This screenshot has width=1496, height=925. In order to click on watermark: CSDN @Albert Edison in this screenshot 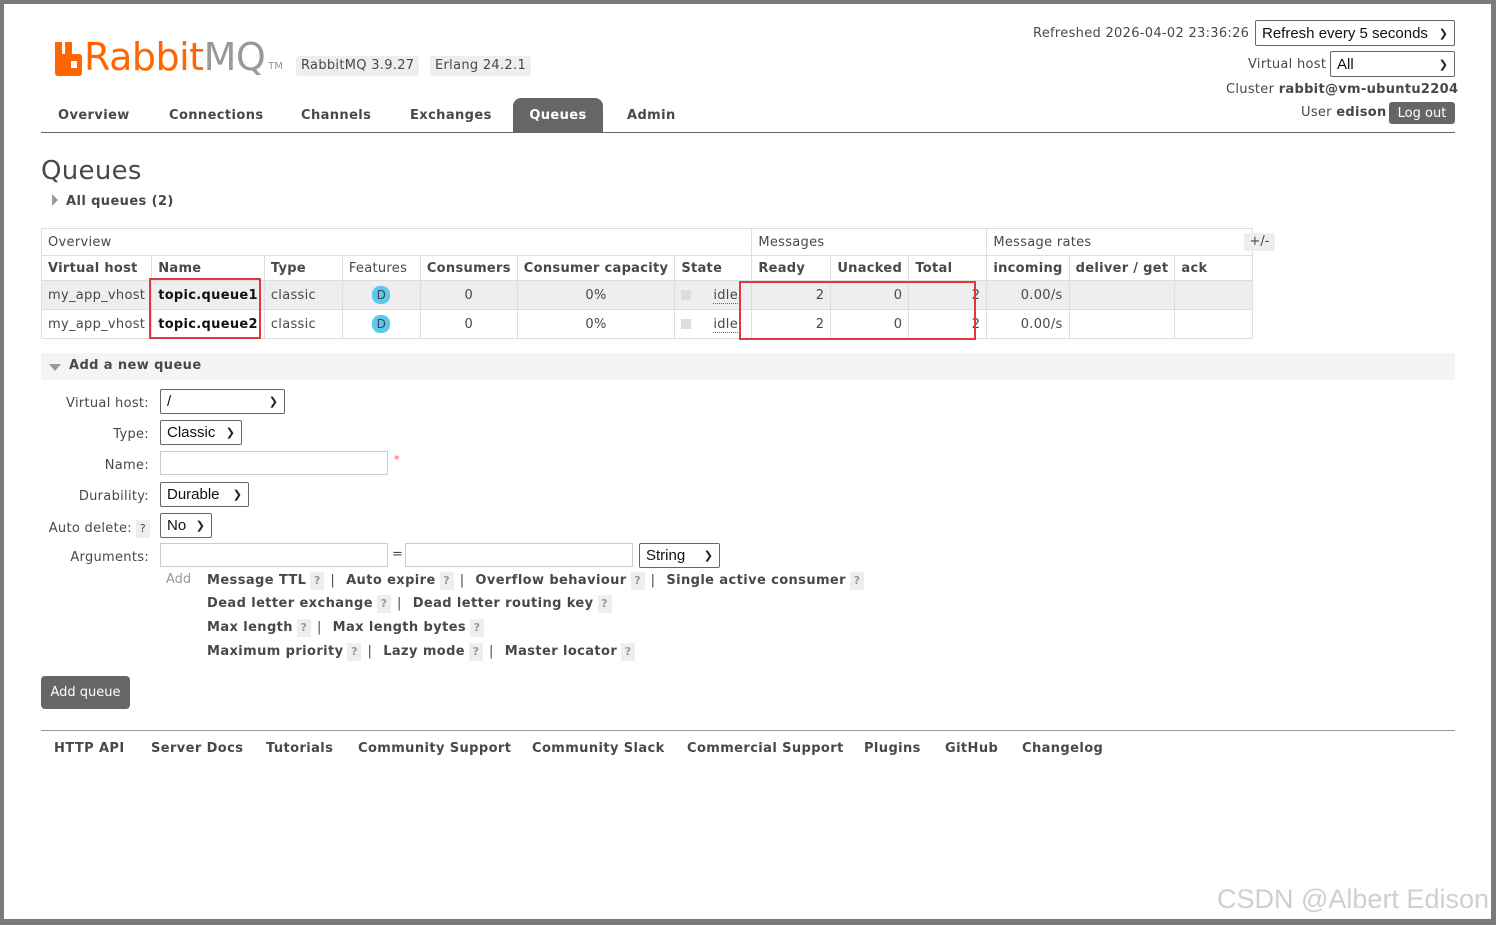, I will do `click(1352, 899)`.